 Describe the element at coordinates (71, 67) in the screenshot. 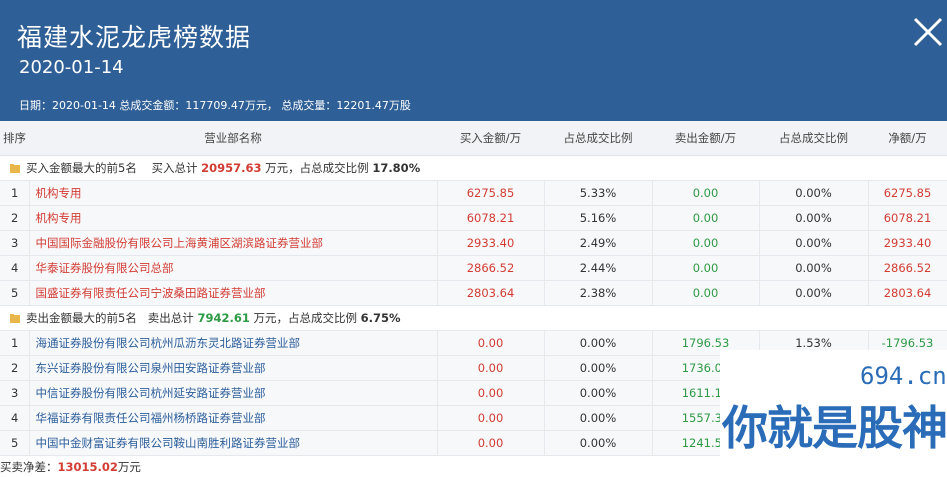

I see `page-date: 2020-01-14` at that location.